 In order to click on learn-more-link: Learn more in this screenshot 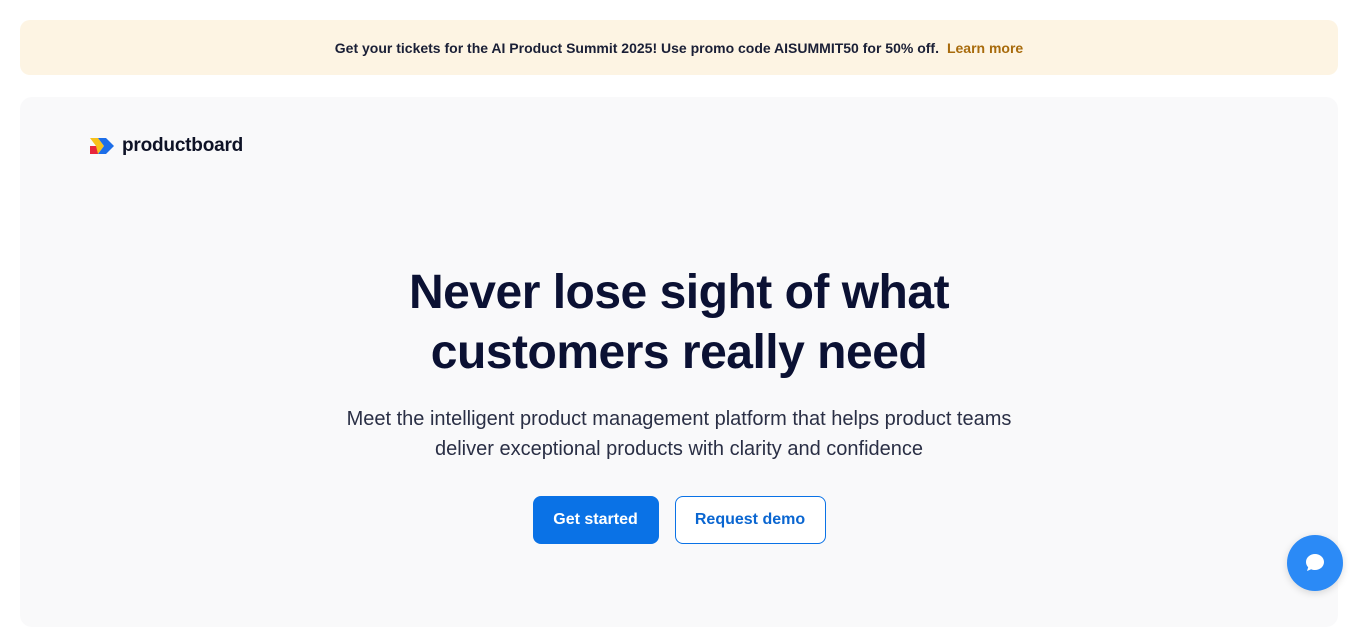, I will do `click(985, 48)`.